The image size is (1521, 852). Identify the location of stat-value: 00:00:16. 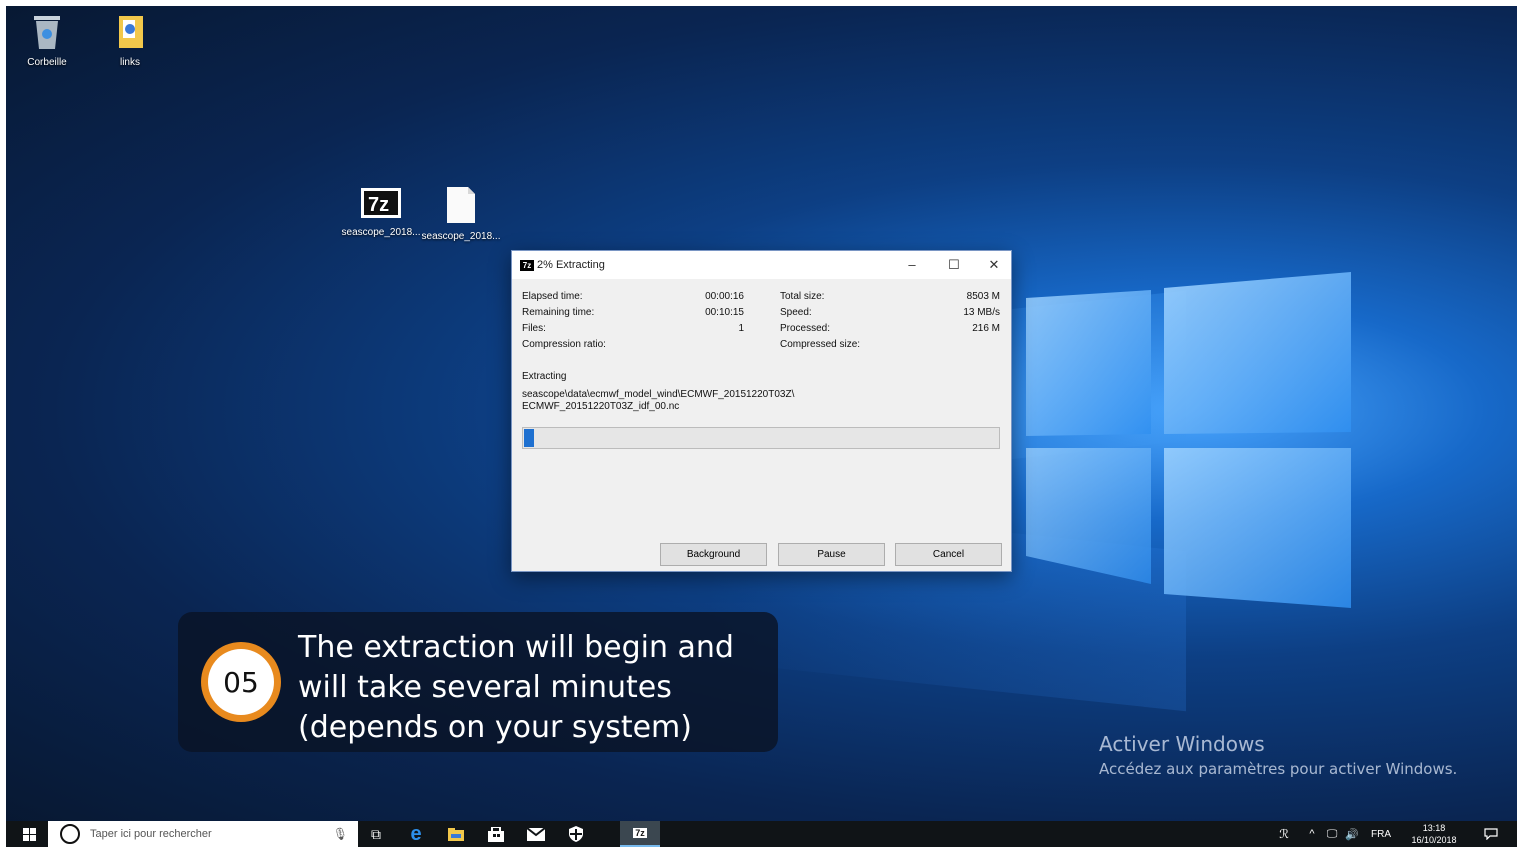
(724, 296).